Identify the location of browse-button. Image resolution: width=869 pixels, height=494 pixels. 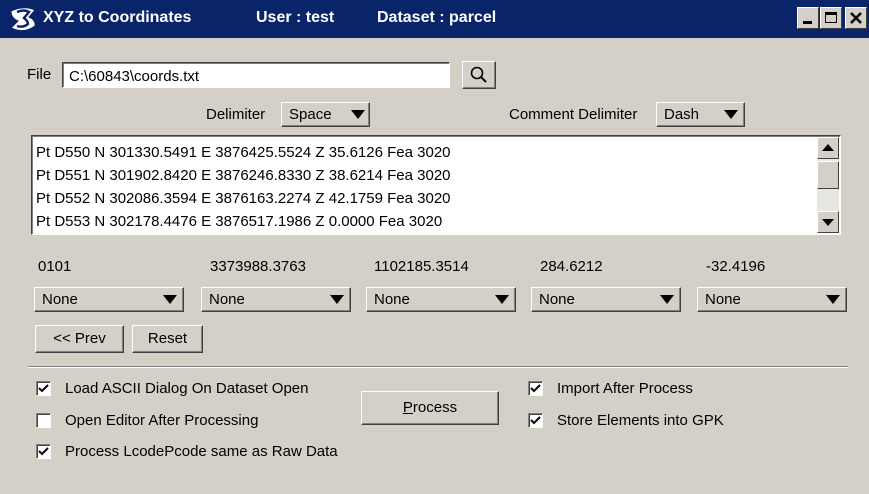
(479, 75).